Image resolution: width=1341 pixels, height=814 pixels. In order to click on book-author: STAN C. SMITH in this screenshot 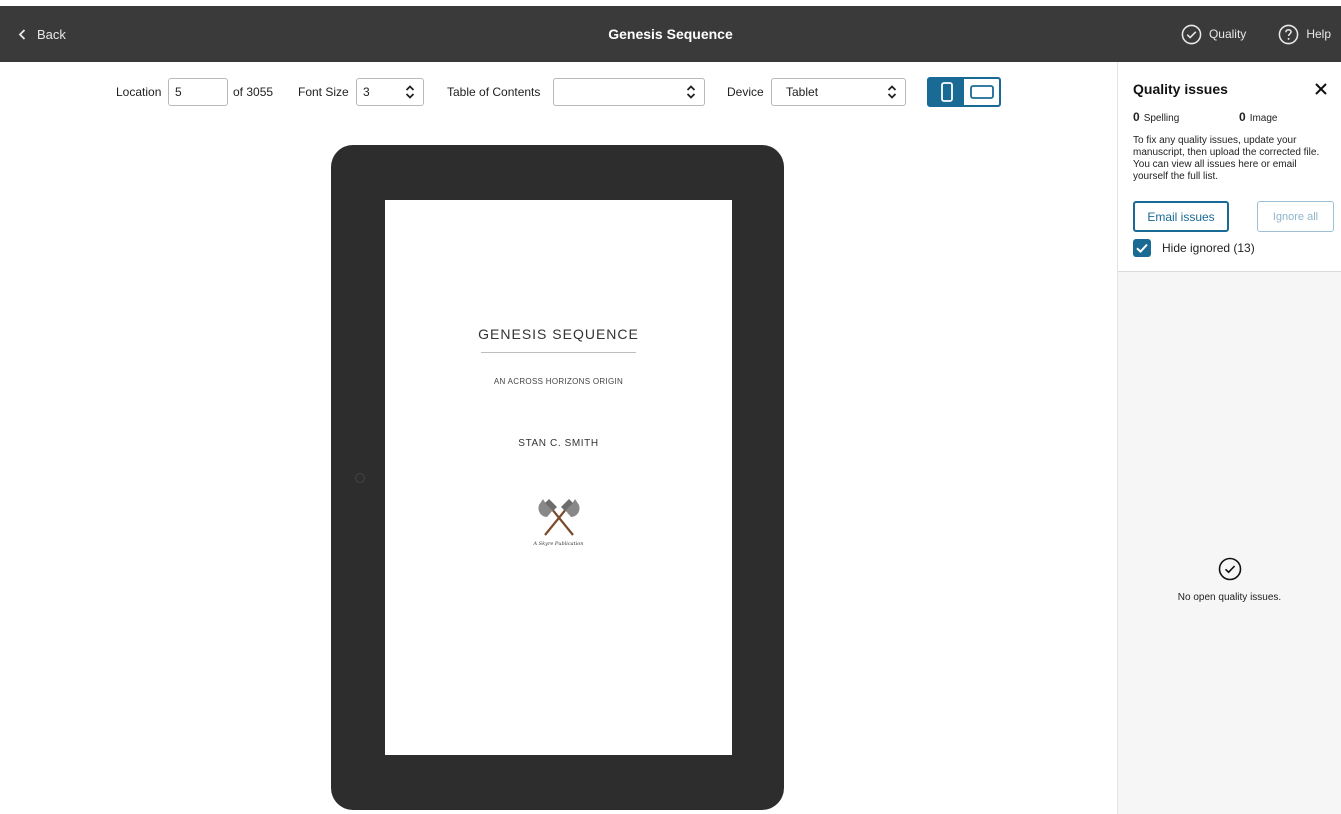, I will do `click(558, 443)`.